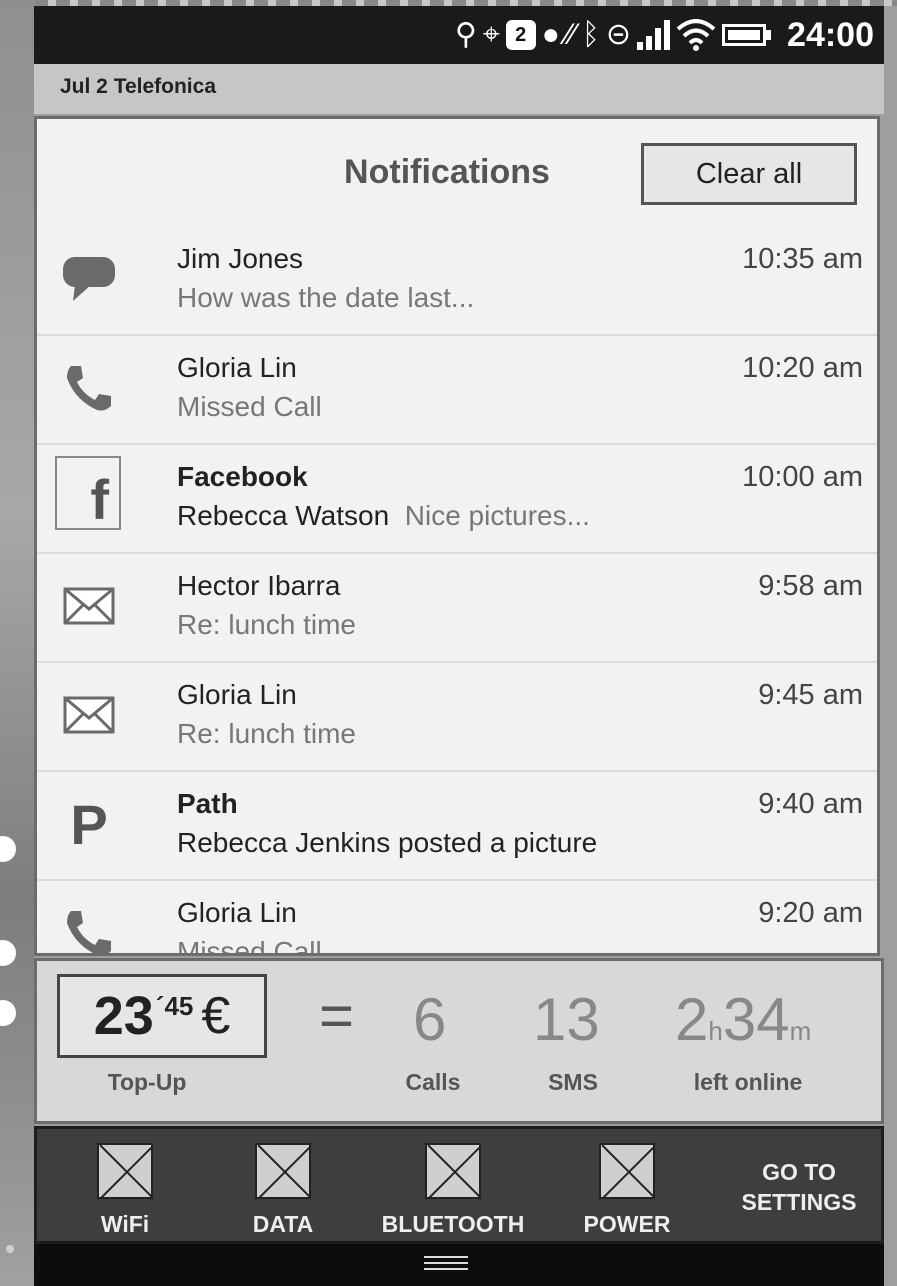 This screenshot has width=897, height=1286. I want to click on notification-item: Gloria Lin Re: lunch time 9:45 am, so click(457, 717).